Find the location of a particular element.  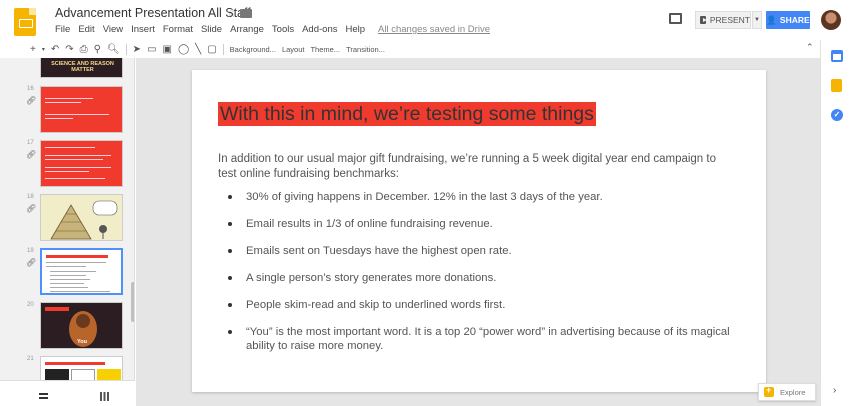

calendar-icon is located at coordinates (837, 56).